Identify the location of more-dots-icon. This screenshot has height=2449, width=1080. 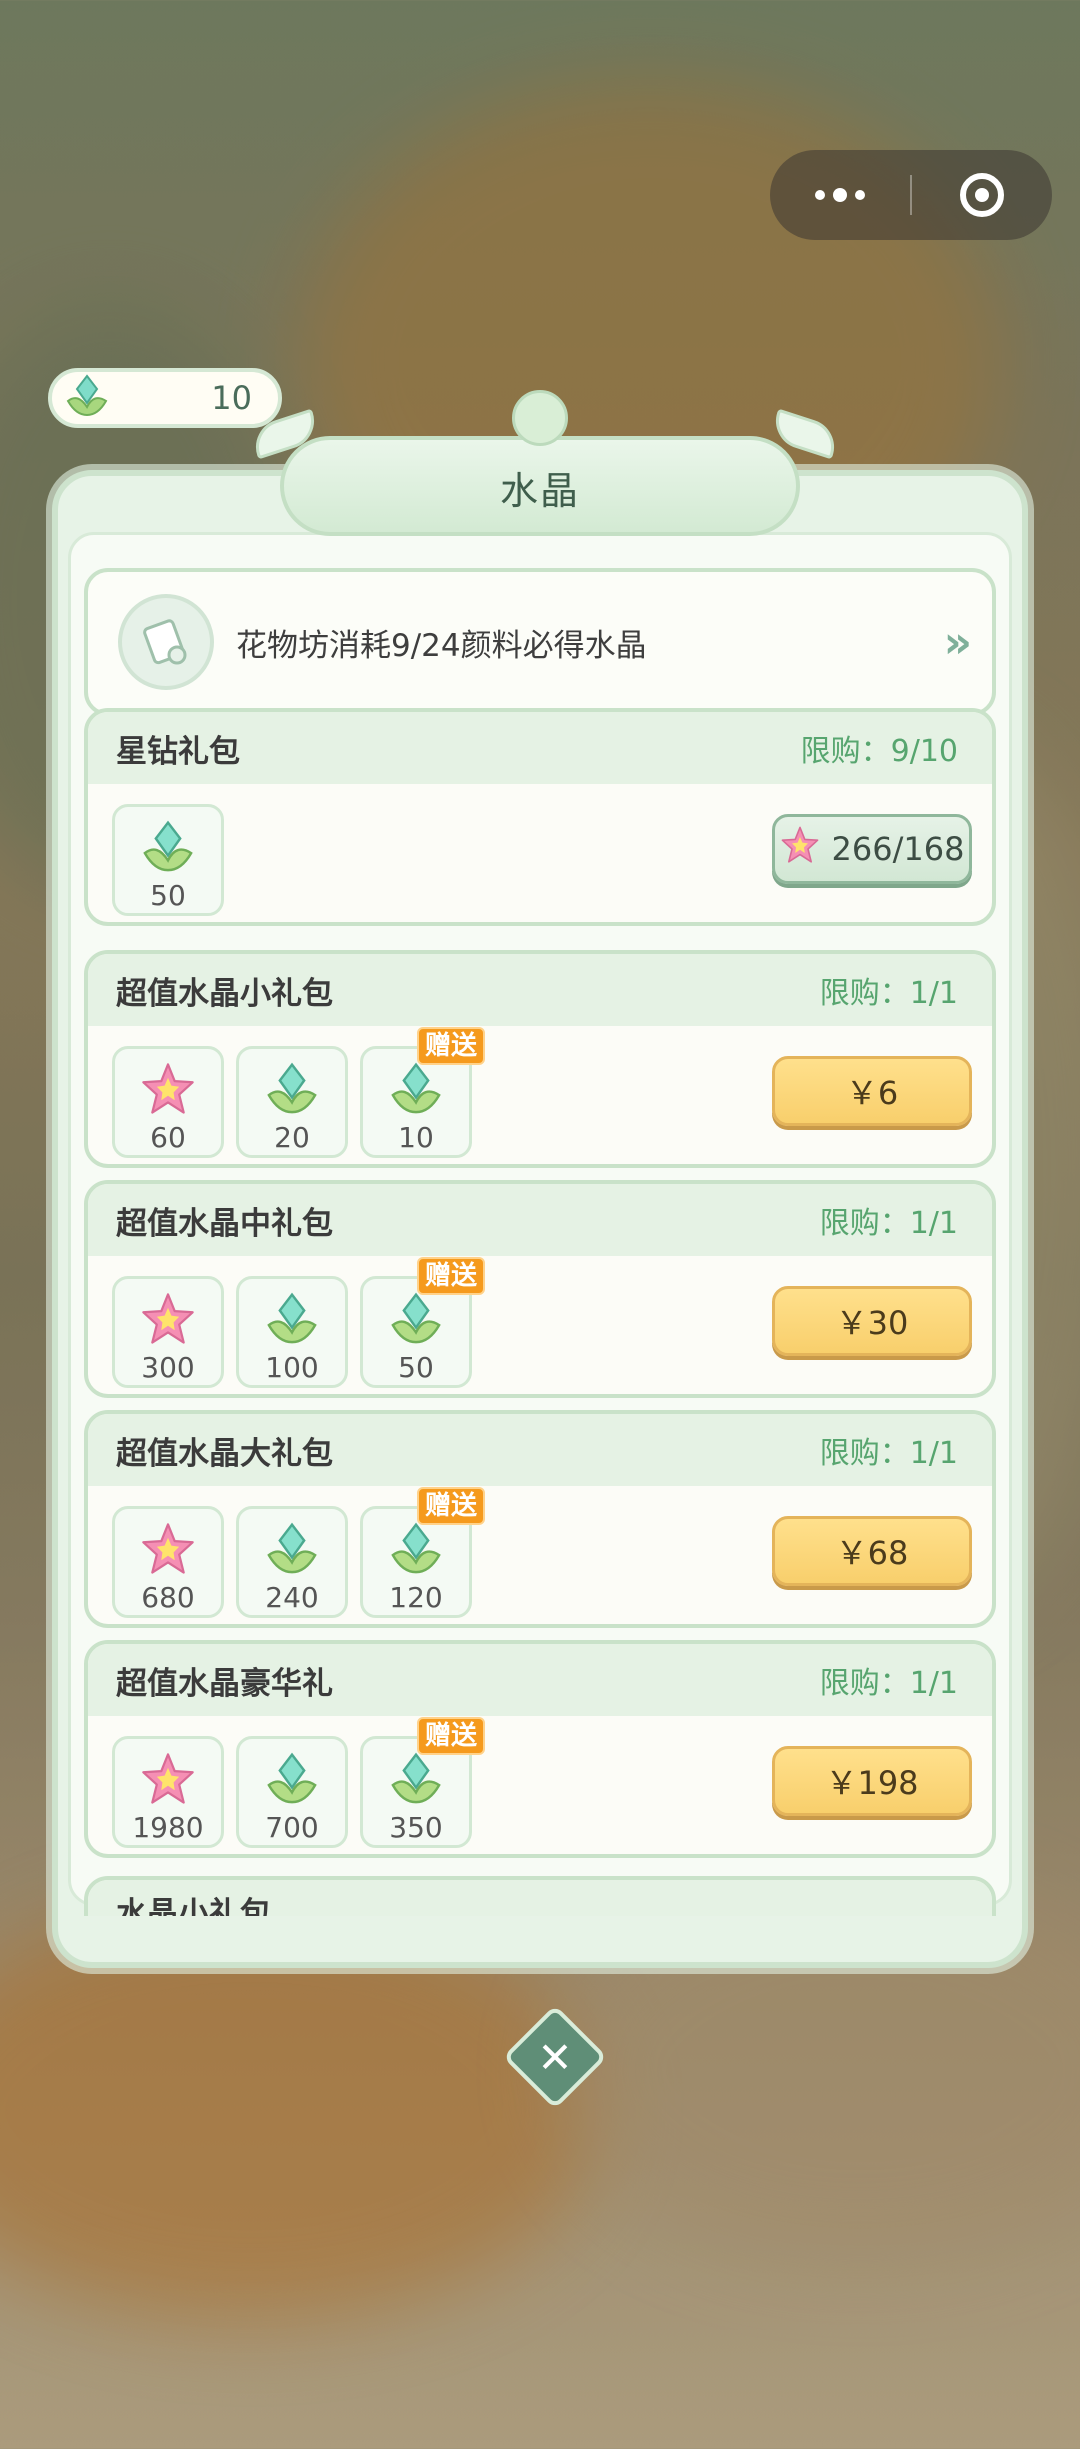
(840, 195).